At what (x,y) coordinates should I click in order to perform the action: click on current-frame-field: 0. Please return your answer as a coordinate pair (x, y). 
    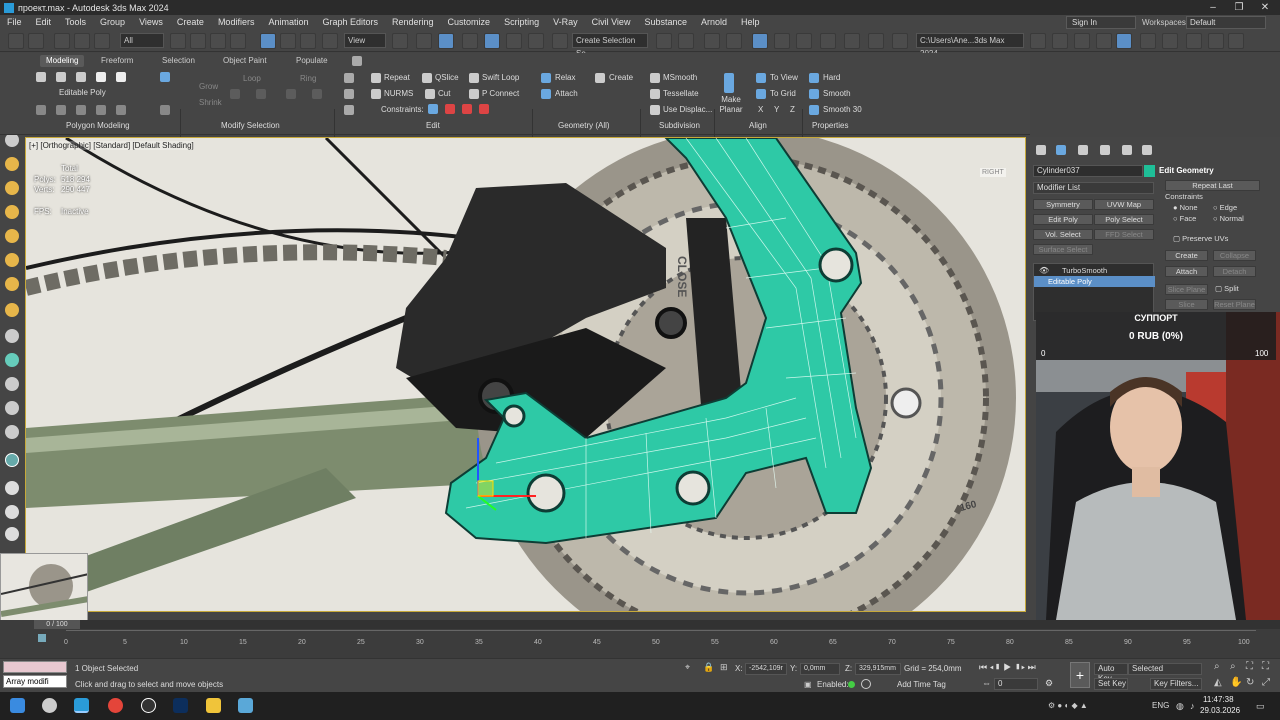
    Looking at the image, I should click on (1016, 684).